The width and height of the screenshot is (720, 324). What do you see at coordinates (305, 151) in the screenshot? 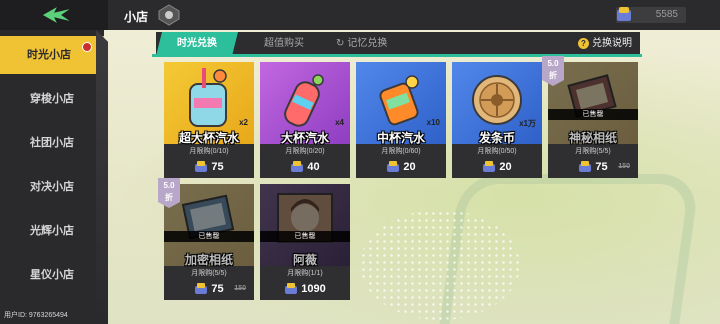
I see `purchase-limit: 月限购(0/20)` at bounding box center [305, 151].